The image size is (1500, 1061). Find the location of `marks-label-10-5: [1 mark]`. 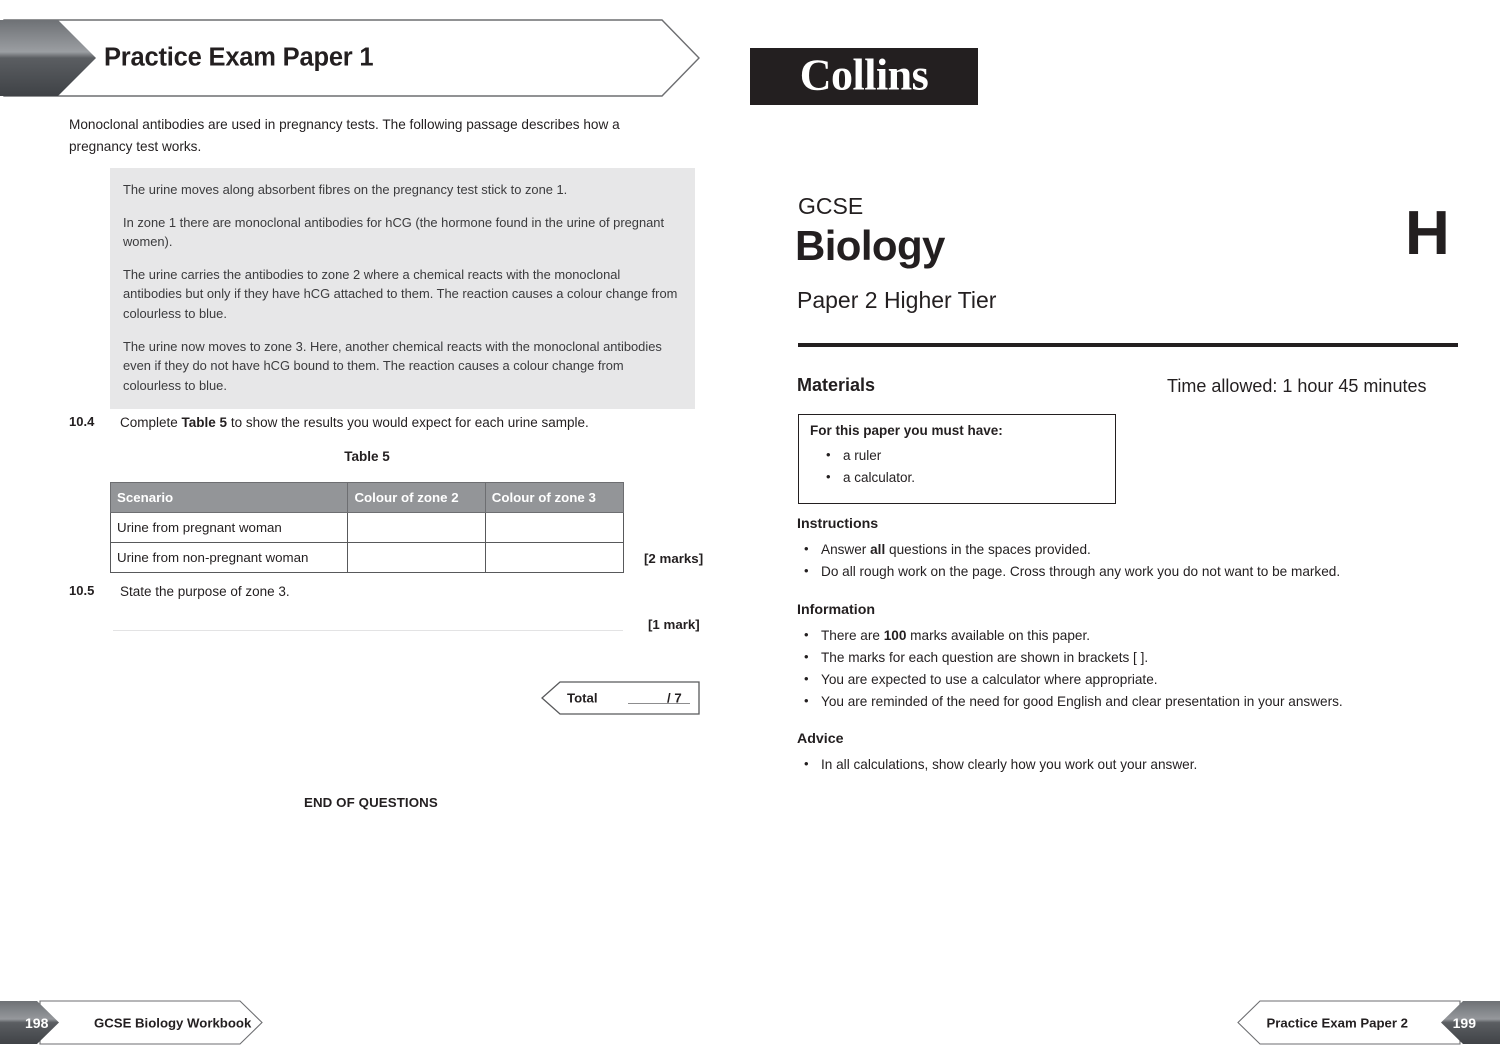

marks-label-10-5: [1 mark] is located at coordinates (674, 624).